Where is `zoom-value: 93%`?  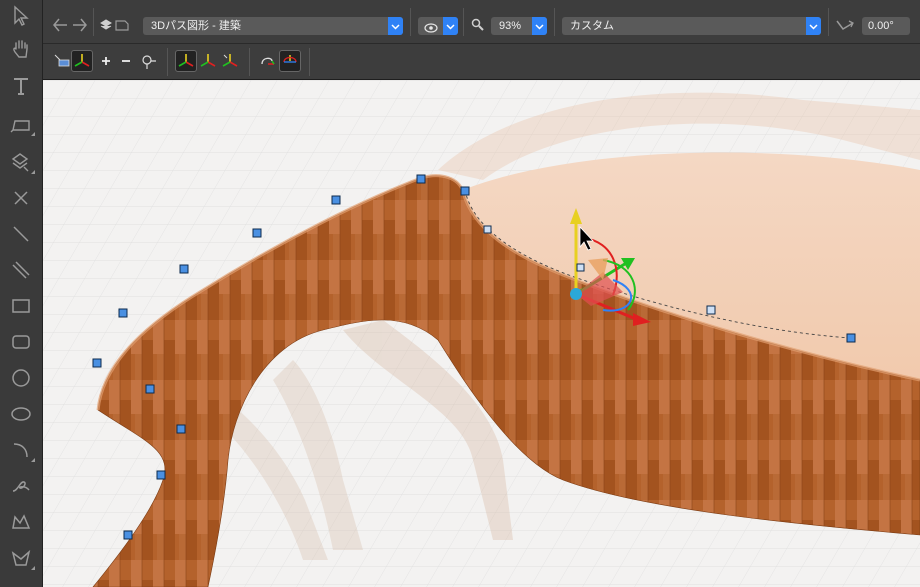
zoom-value: 93% is located at coordinates (510, 26).